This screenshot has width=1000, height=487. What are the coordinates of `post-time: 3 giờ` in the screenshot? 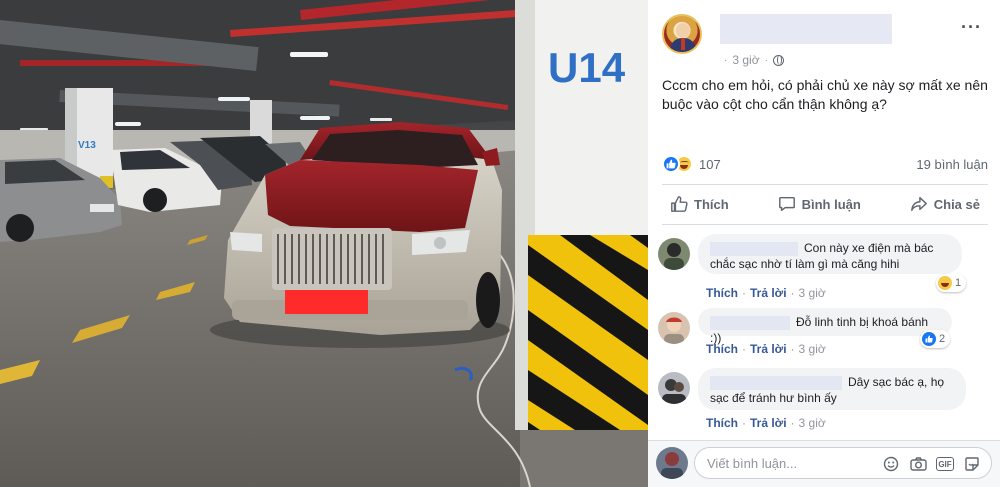 It's located at (745, 60).